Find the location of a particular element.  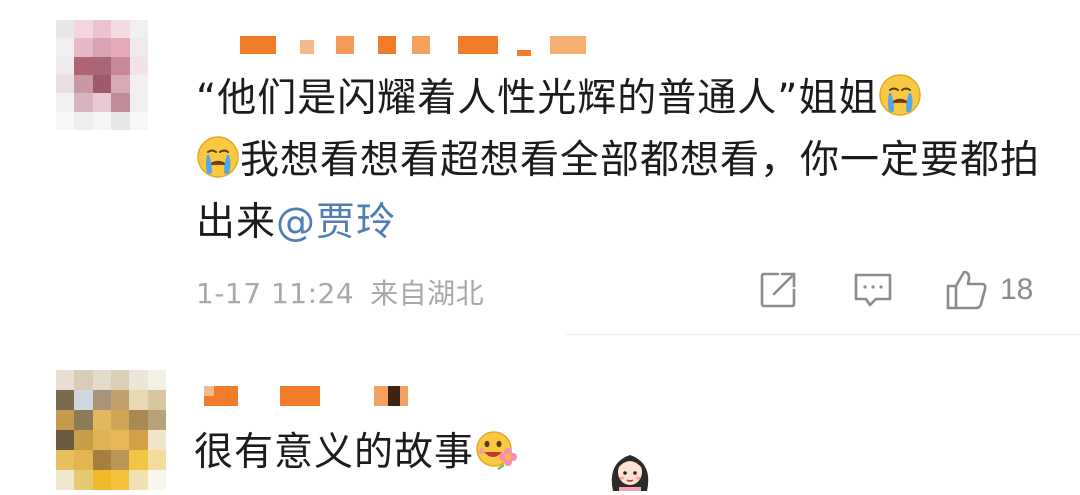

comment-text: 很有意义的故事 is located at coordinates (356, 453).